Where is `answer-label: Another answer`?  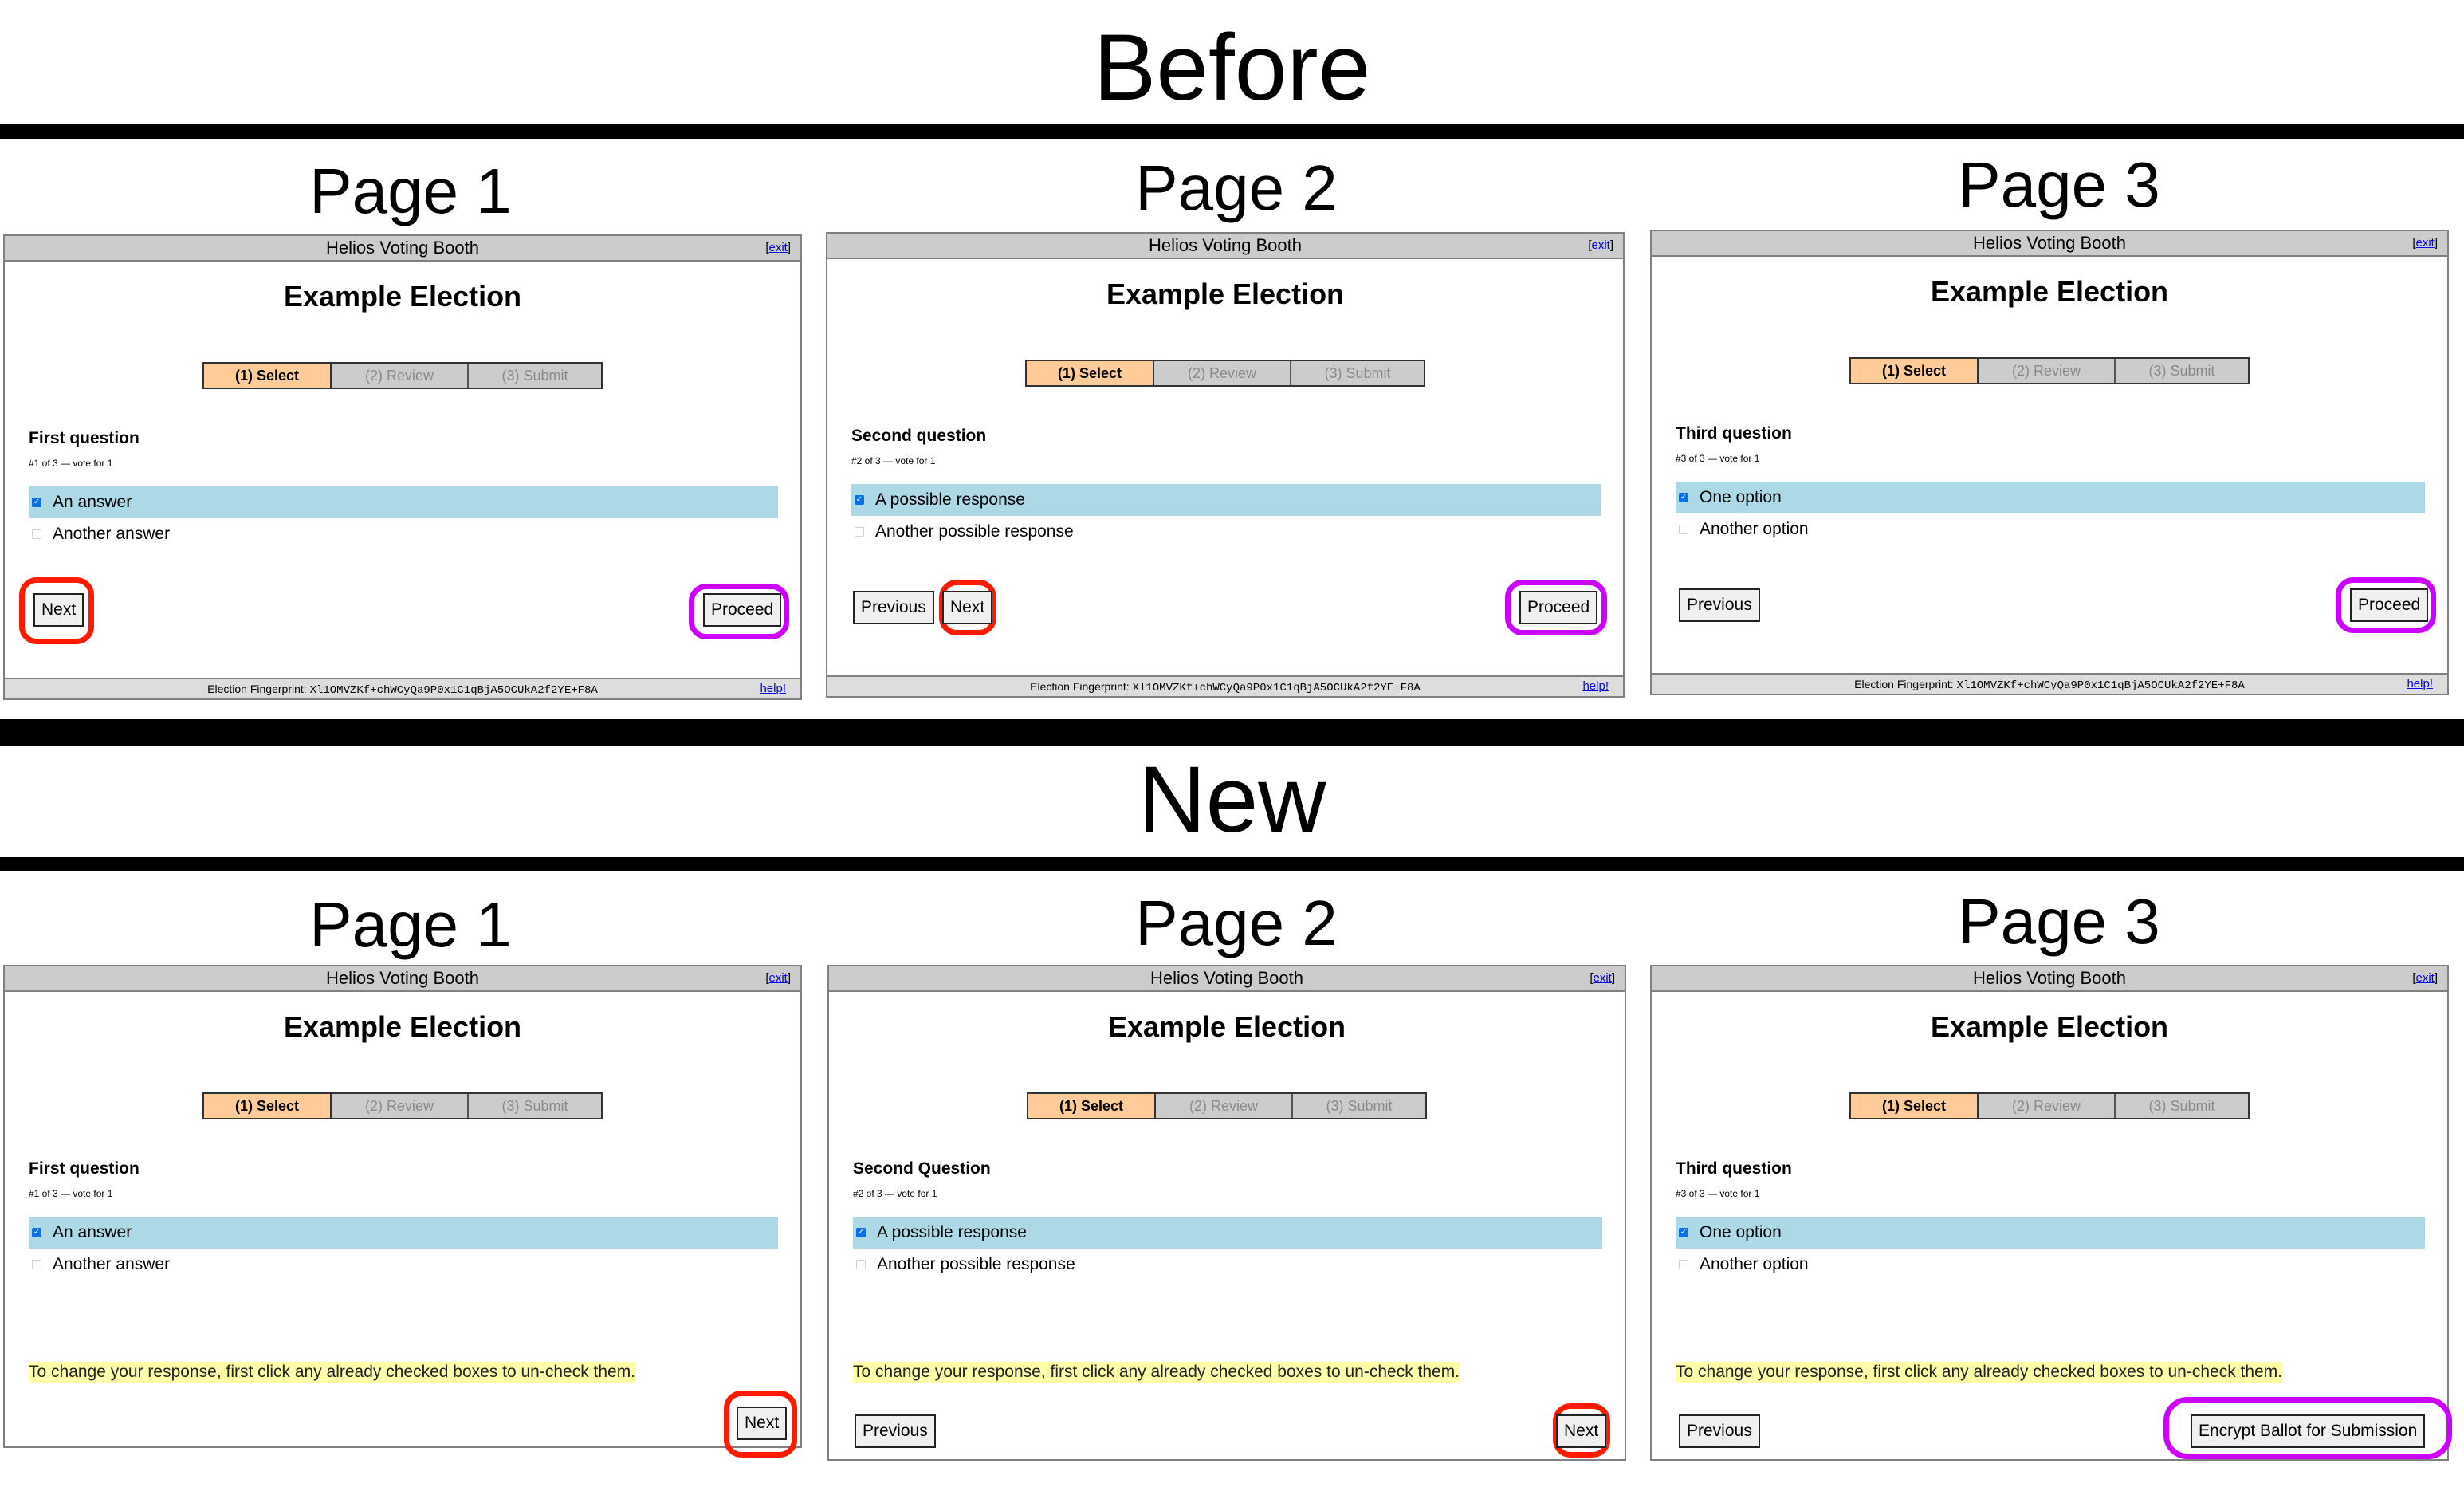 answer-label: Another answer is located at coordinates (112, 1264).